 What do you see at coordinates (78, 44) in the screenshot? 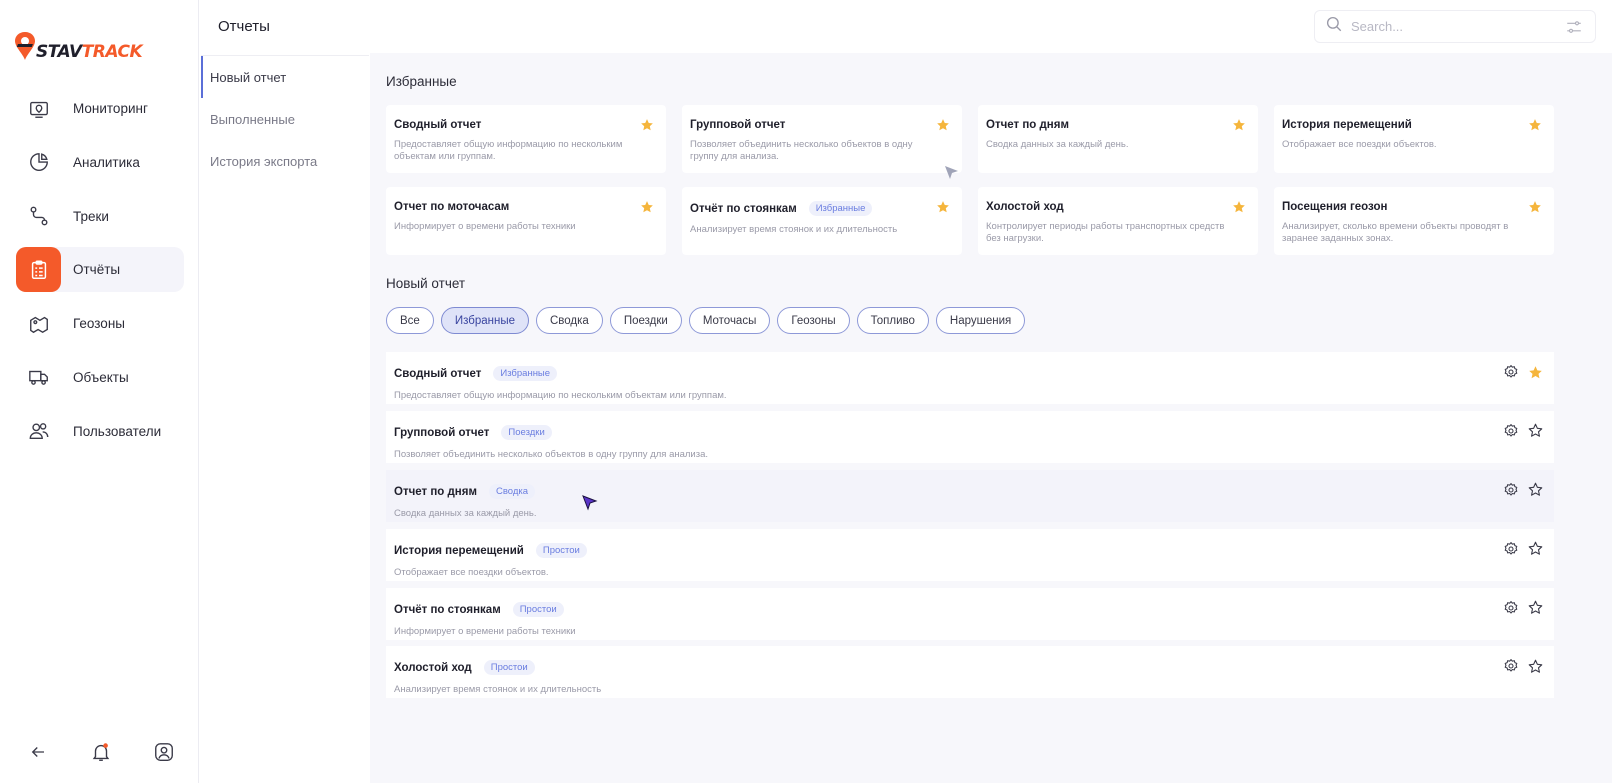
I see `logo: STAVTRACK` at bounding box center [78, 44].